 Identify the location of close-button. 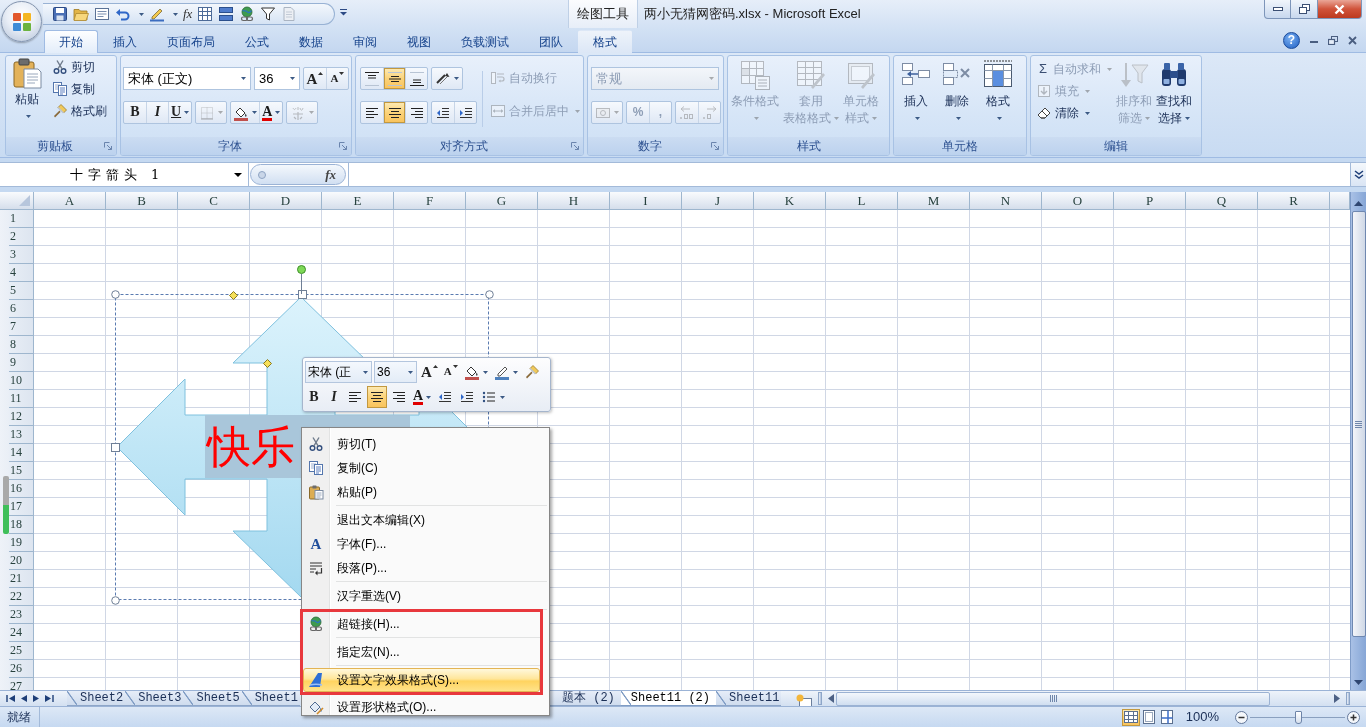
(1340, 9).